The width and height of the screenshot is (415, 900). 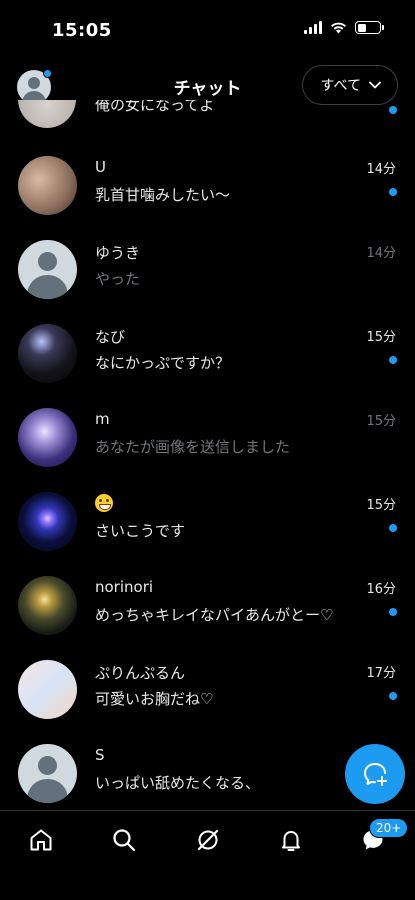 I want to click on home-icon, so click(x=41, y=840).